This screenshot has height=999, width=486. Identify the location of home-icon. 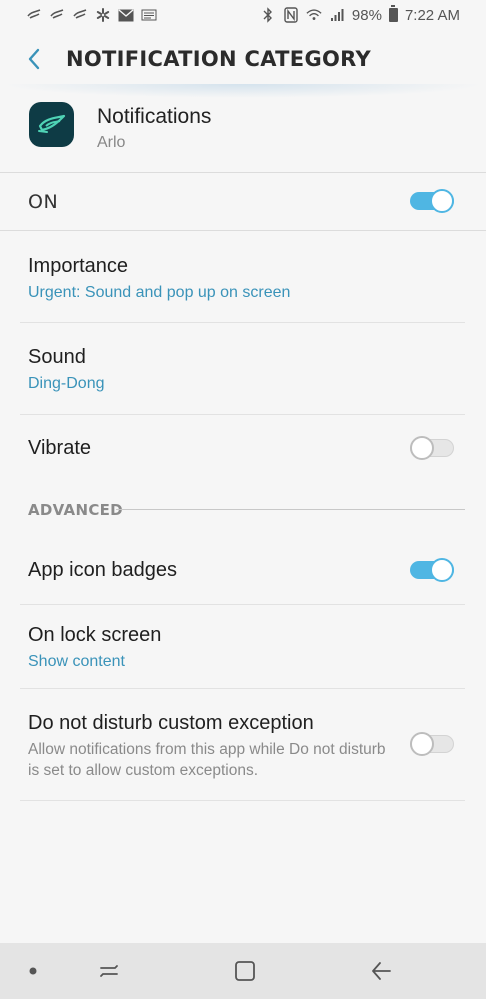
(245, 971).